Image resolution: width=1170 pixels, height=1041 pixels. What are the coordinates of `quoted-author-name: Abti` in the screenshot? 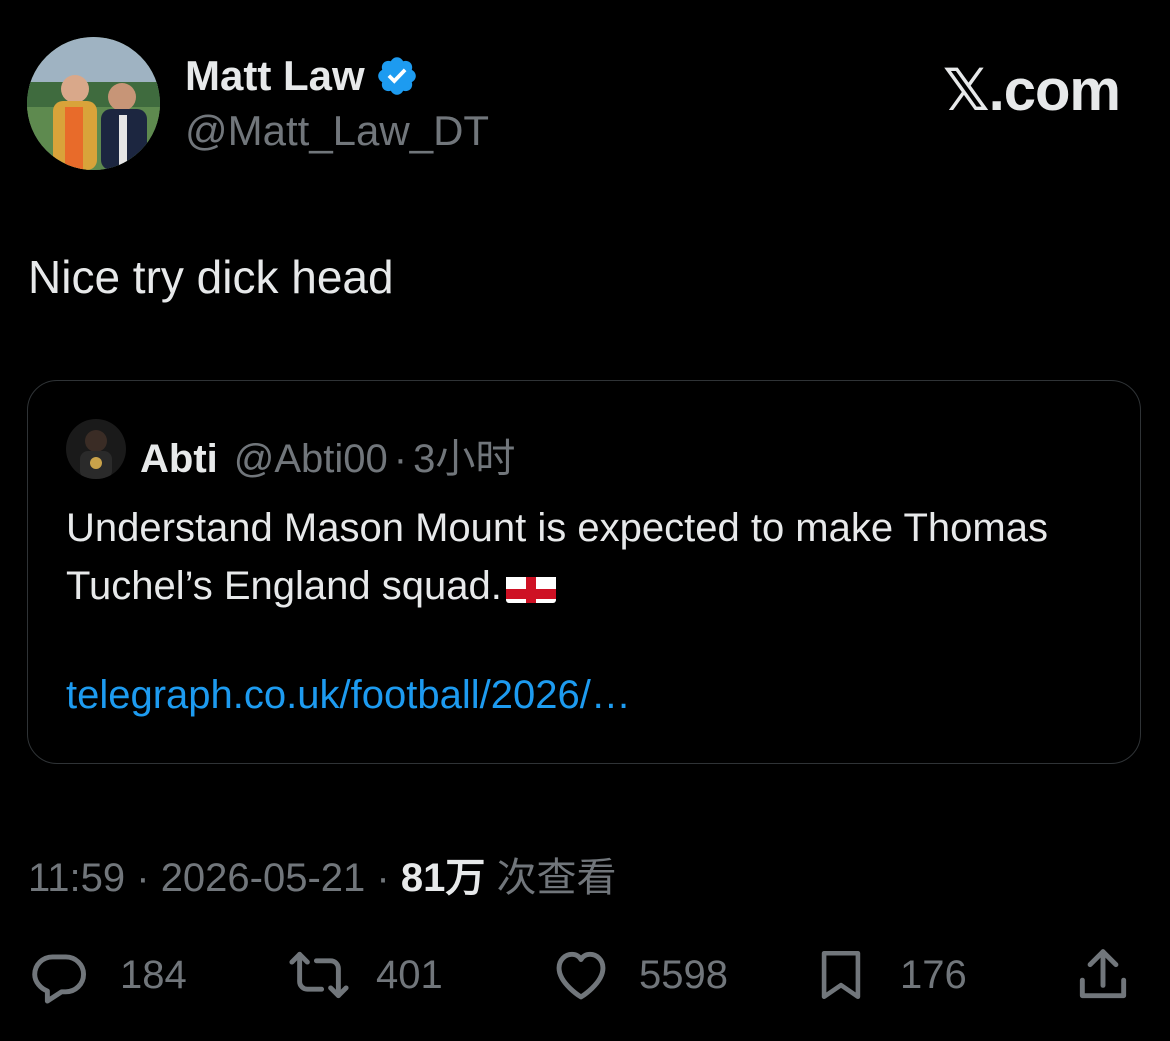 It's located at (179, 459).